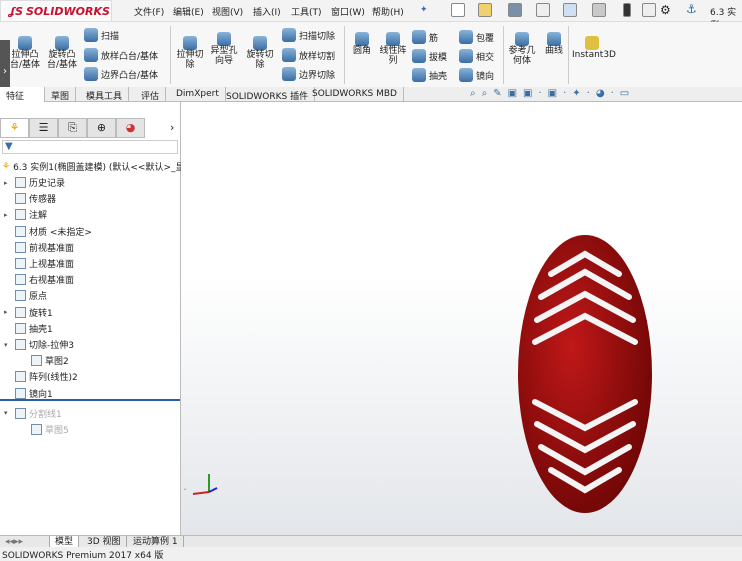 Image resolution: width=742 pixels, height=561 pixels. Describe the element at coordinates (458, 10) in the screenshot. I see `new-icon` at that location.